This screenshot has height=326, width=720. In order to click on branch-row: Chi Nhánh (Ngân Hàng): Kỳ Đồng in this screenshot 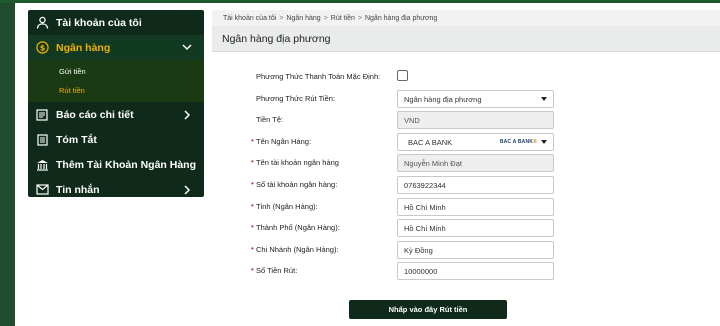, I will do `click(466, 250)`.